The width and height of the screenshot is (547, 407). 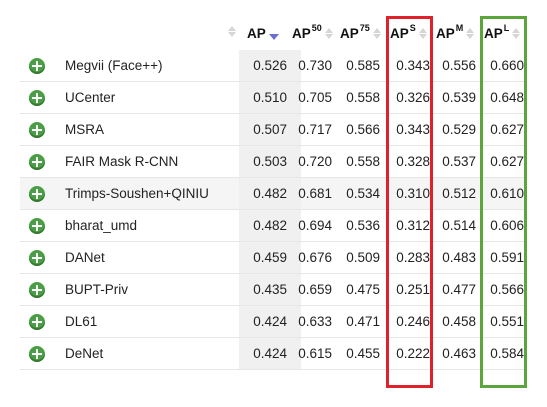 What do you see at coordinates (273, 37) in the screenshot?
I see `sort-desc-icon` at bounding box center [273, 37].